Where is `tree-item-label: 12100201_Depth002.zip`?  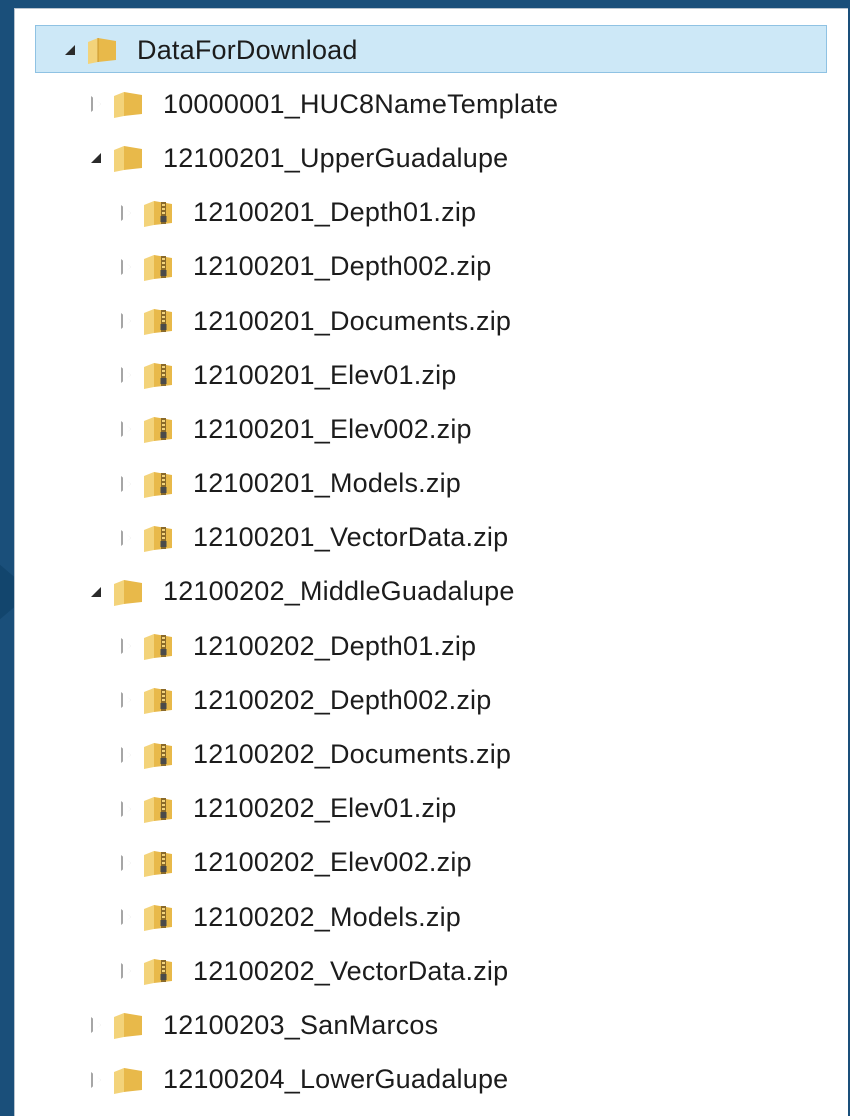
tree-item-label: 12100201_Depth002.zip is located at coordinates (342, 266).